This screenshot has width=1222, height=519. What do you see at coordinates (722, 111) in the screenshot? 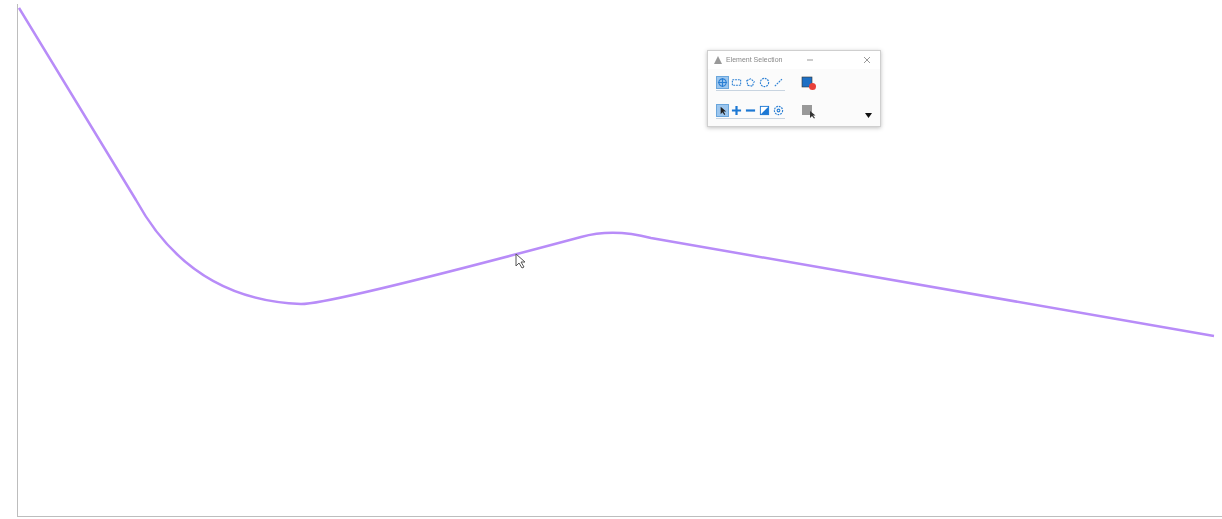
I see `pointer-tool-button` at bounding box center [722, 111].